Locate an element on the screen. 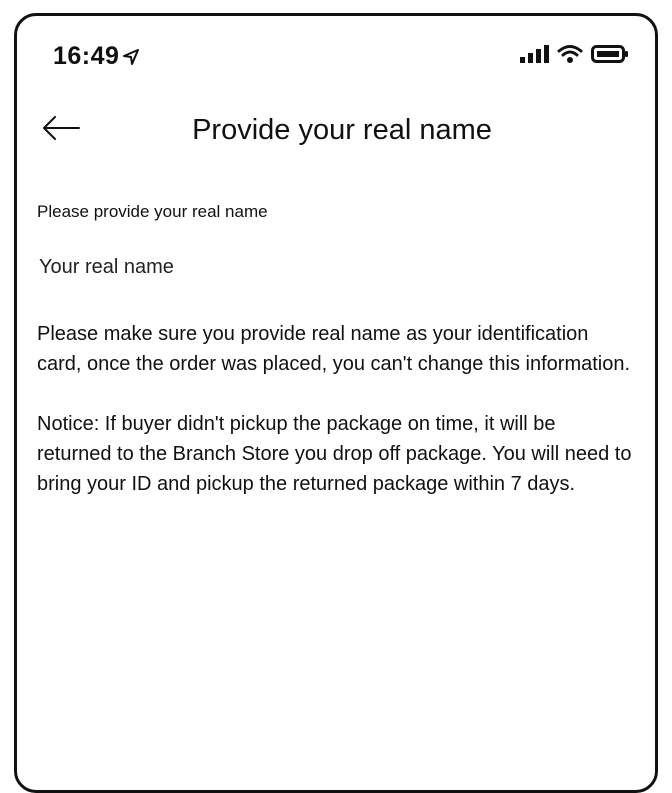  page-title: Provide your real name is located at coordinates (342, 130).